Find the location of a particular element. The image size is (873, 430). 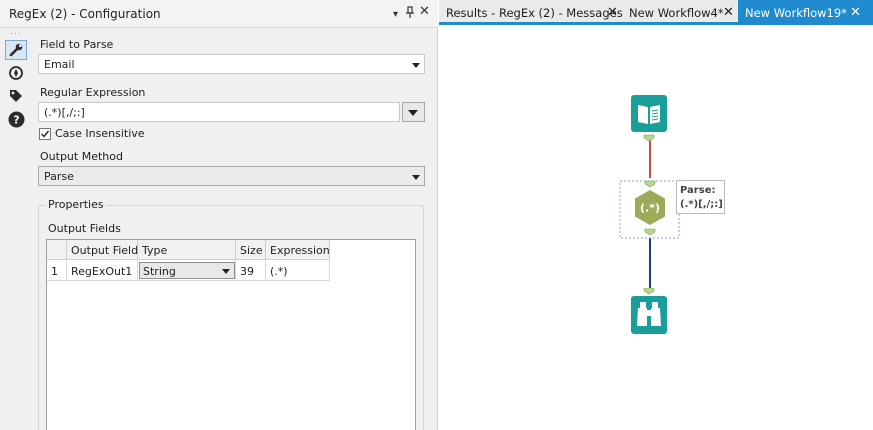

field-to-parse-select: Email is located at coordinates (231, 64).